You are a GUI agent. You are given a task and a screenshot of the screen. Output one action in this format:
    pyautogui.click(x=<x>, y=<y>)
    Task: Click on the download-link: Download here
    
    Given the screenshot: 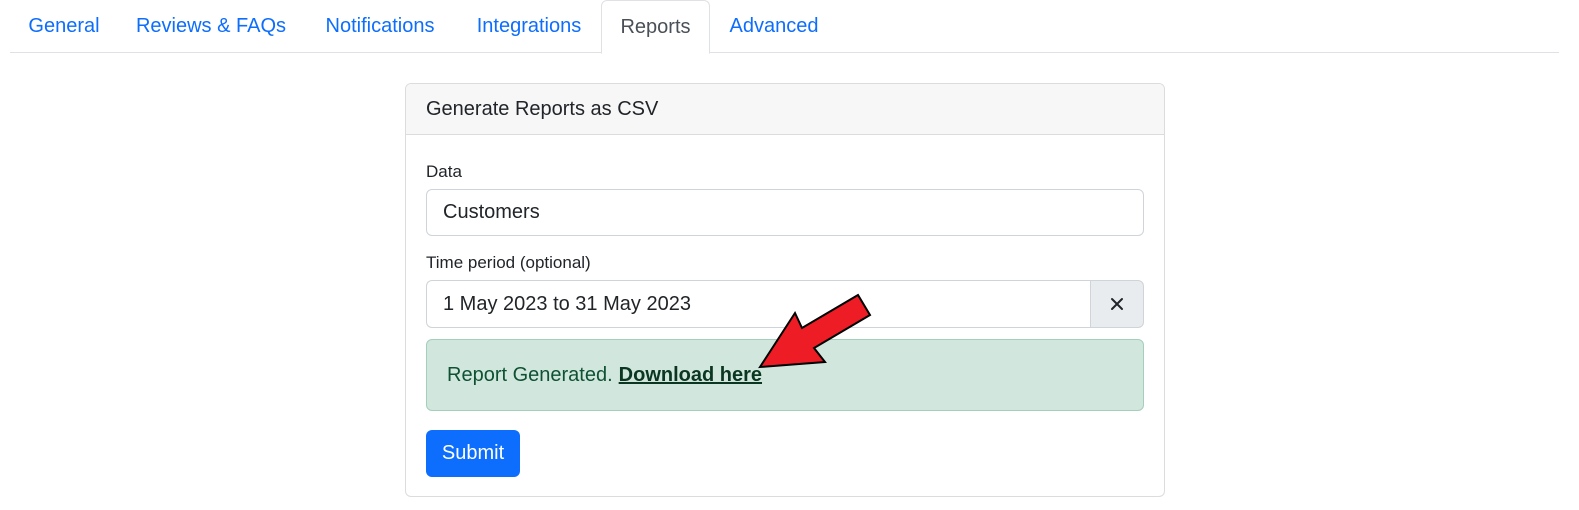 What is the action you would take?
    pyautogui.click(x=690, y=375)
    